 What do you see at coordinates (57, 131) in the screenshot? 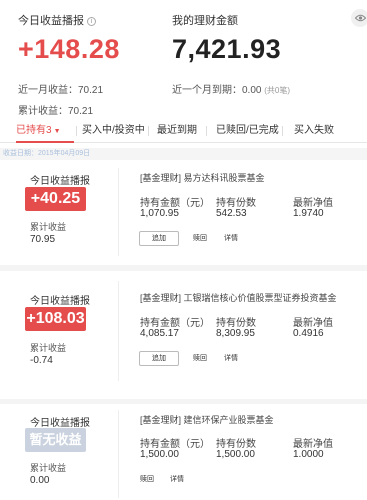
I see `chevron-down-icon: ▼` at bounding box center [57, 131].